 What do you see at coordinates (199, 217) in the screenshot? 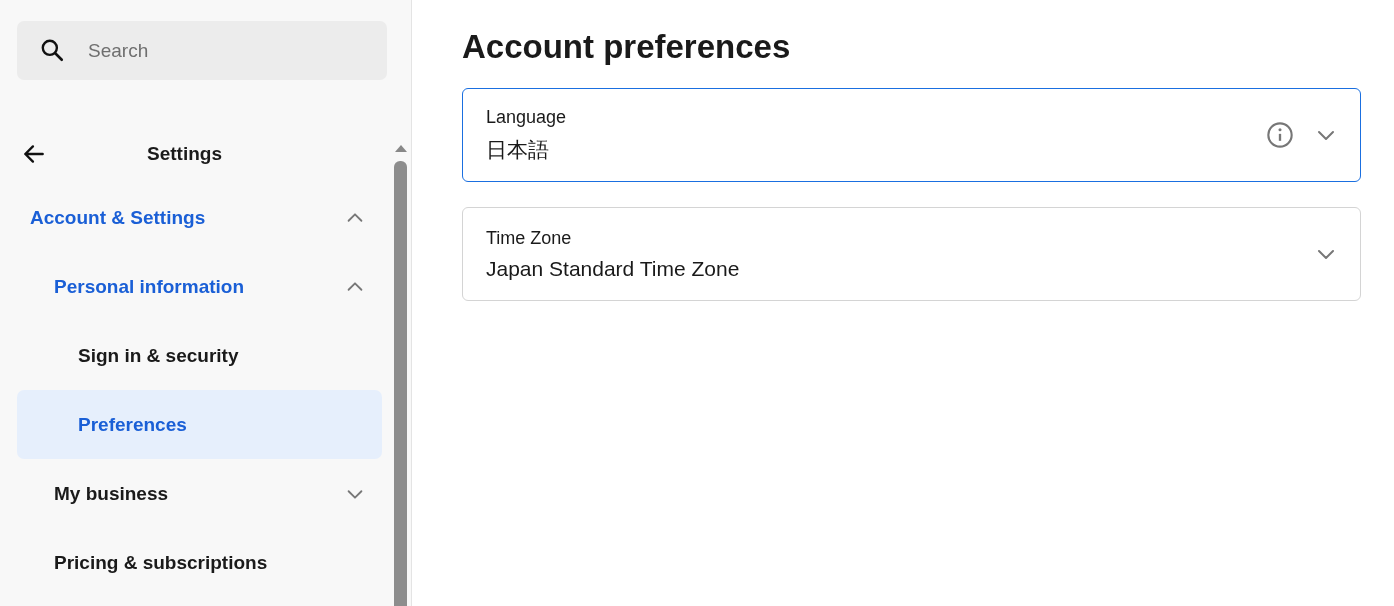
I see `nav-item: Account & Settings` at bounding box center [199, 217].